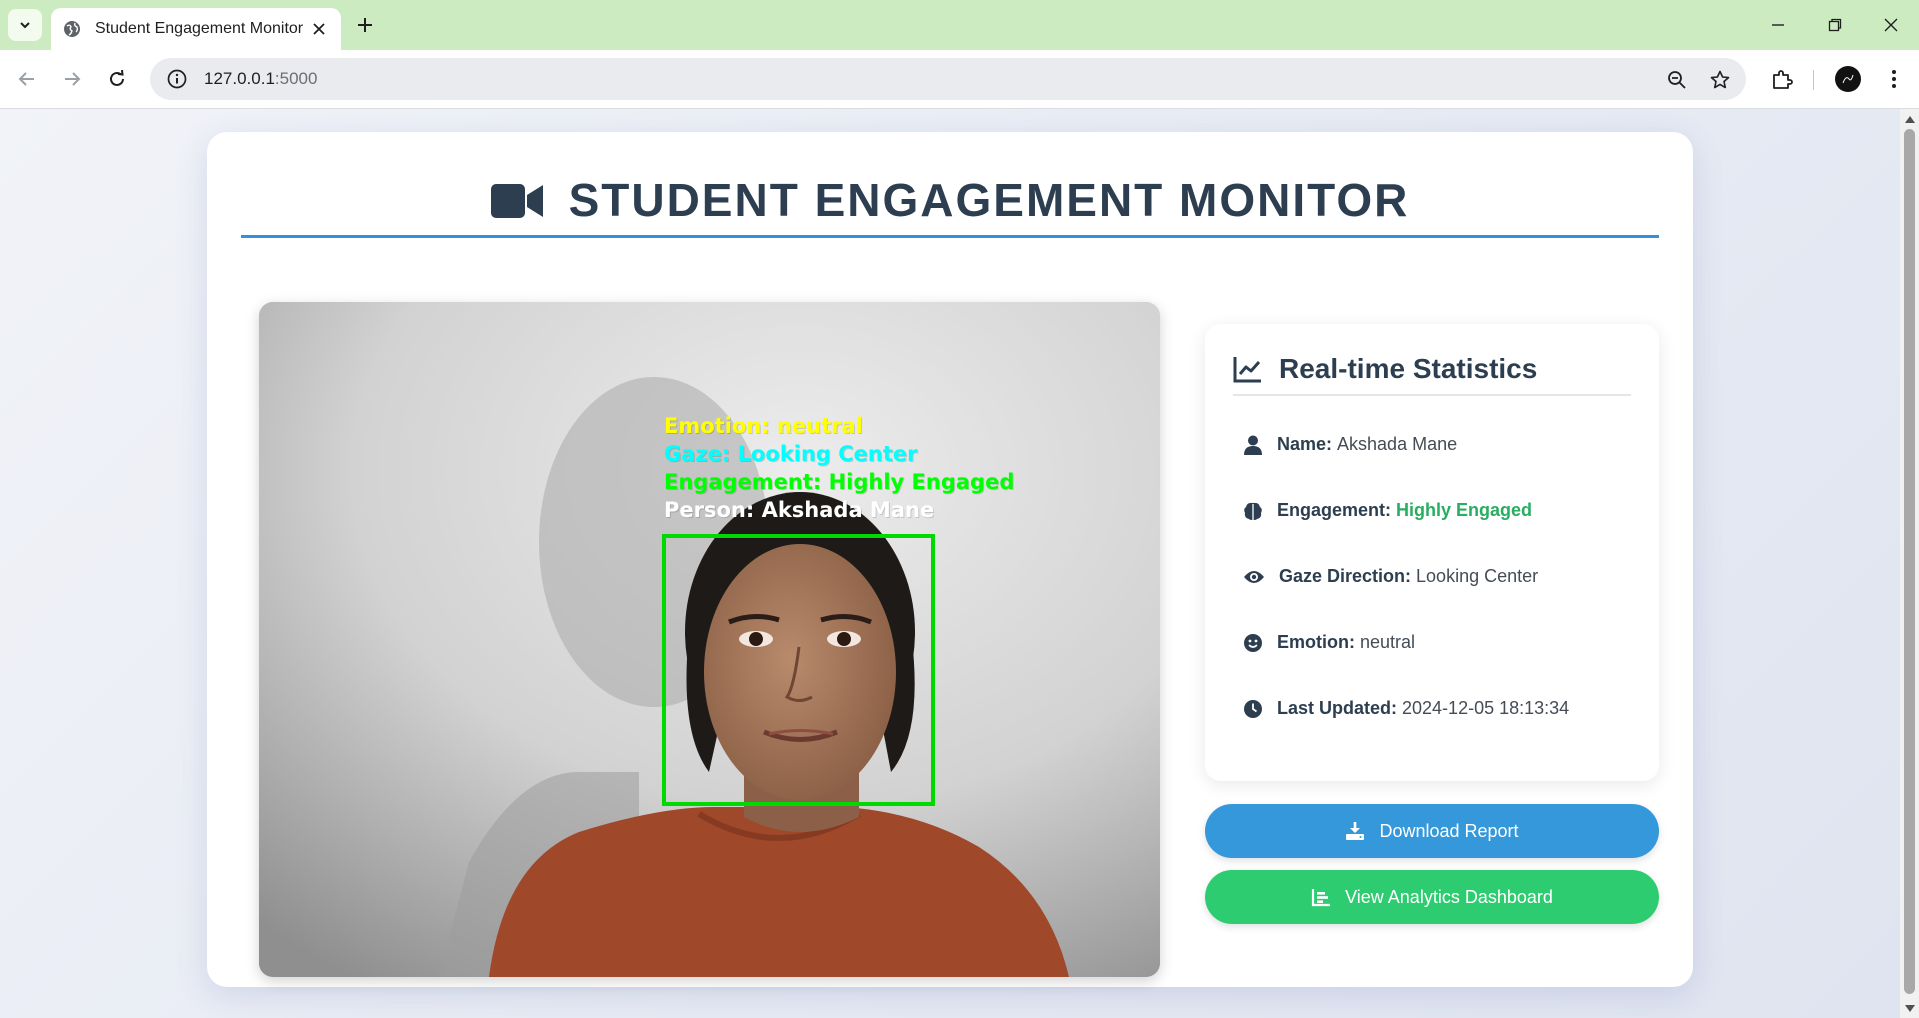  What do you see at coordinates (1337, 708) in the screenshot?
I see `stat-updated-label: Last Updated:` at bounding box center [1337, 708].